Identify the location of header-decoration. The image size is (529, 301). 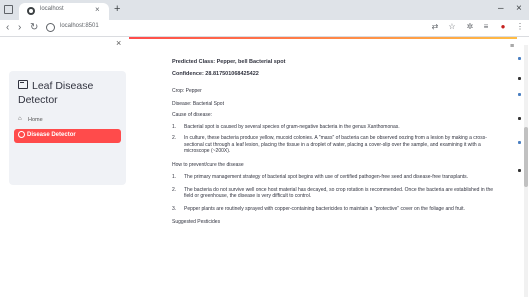
(323, 38).